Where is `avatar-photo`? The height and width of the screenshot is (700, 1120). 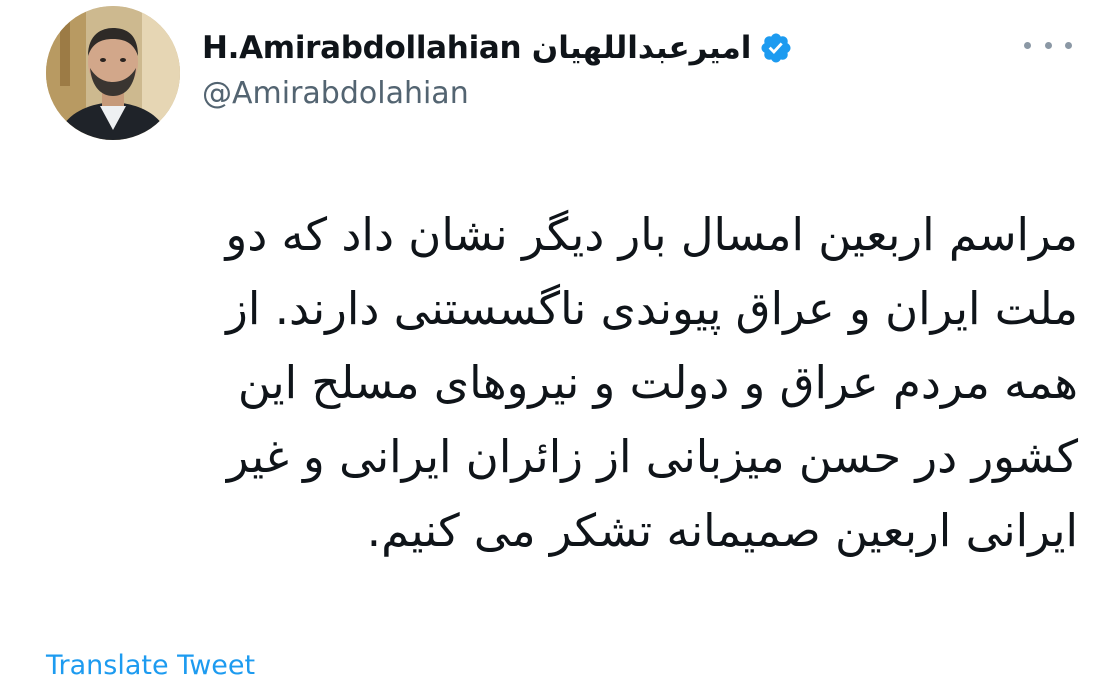 avatar-photo is located at coordinates (113, 73).